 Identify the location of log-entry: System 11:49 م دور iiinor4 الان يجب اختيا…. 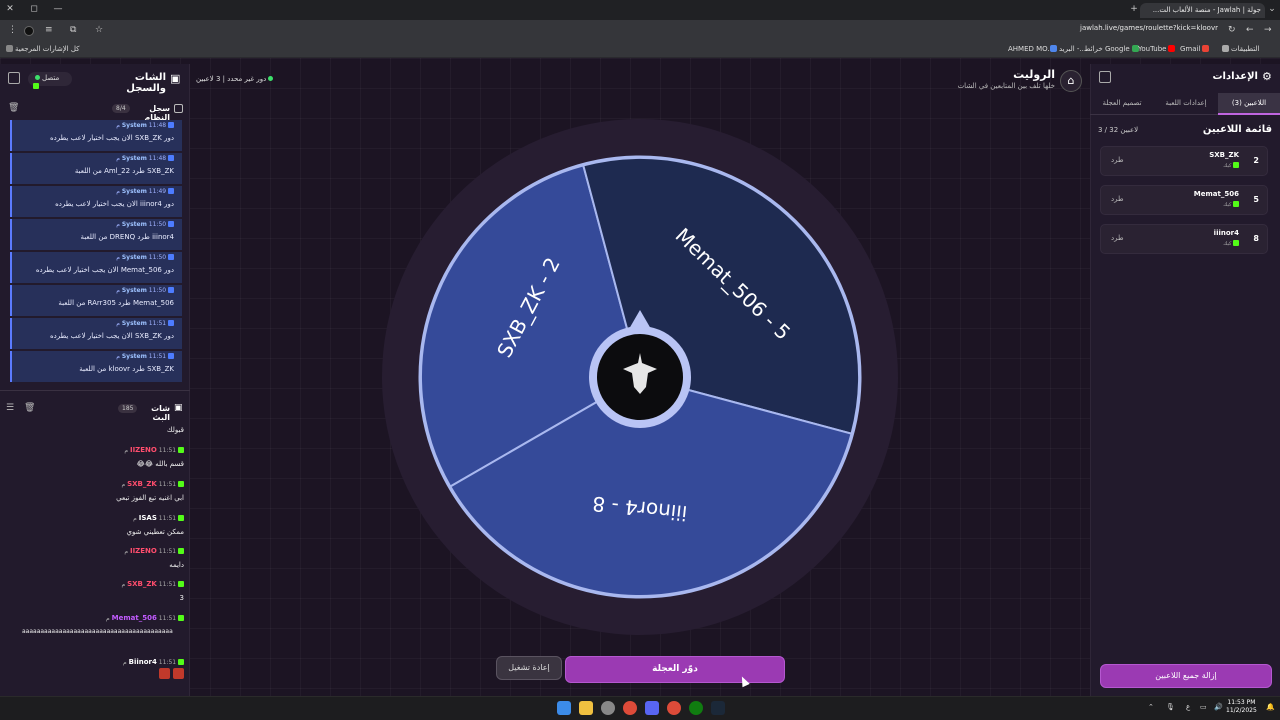
(96, 201).